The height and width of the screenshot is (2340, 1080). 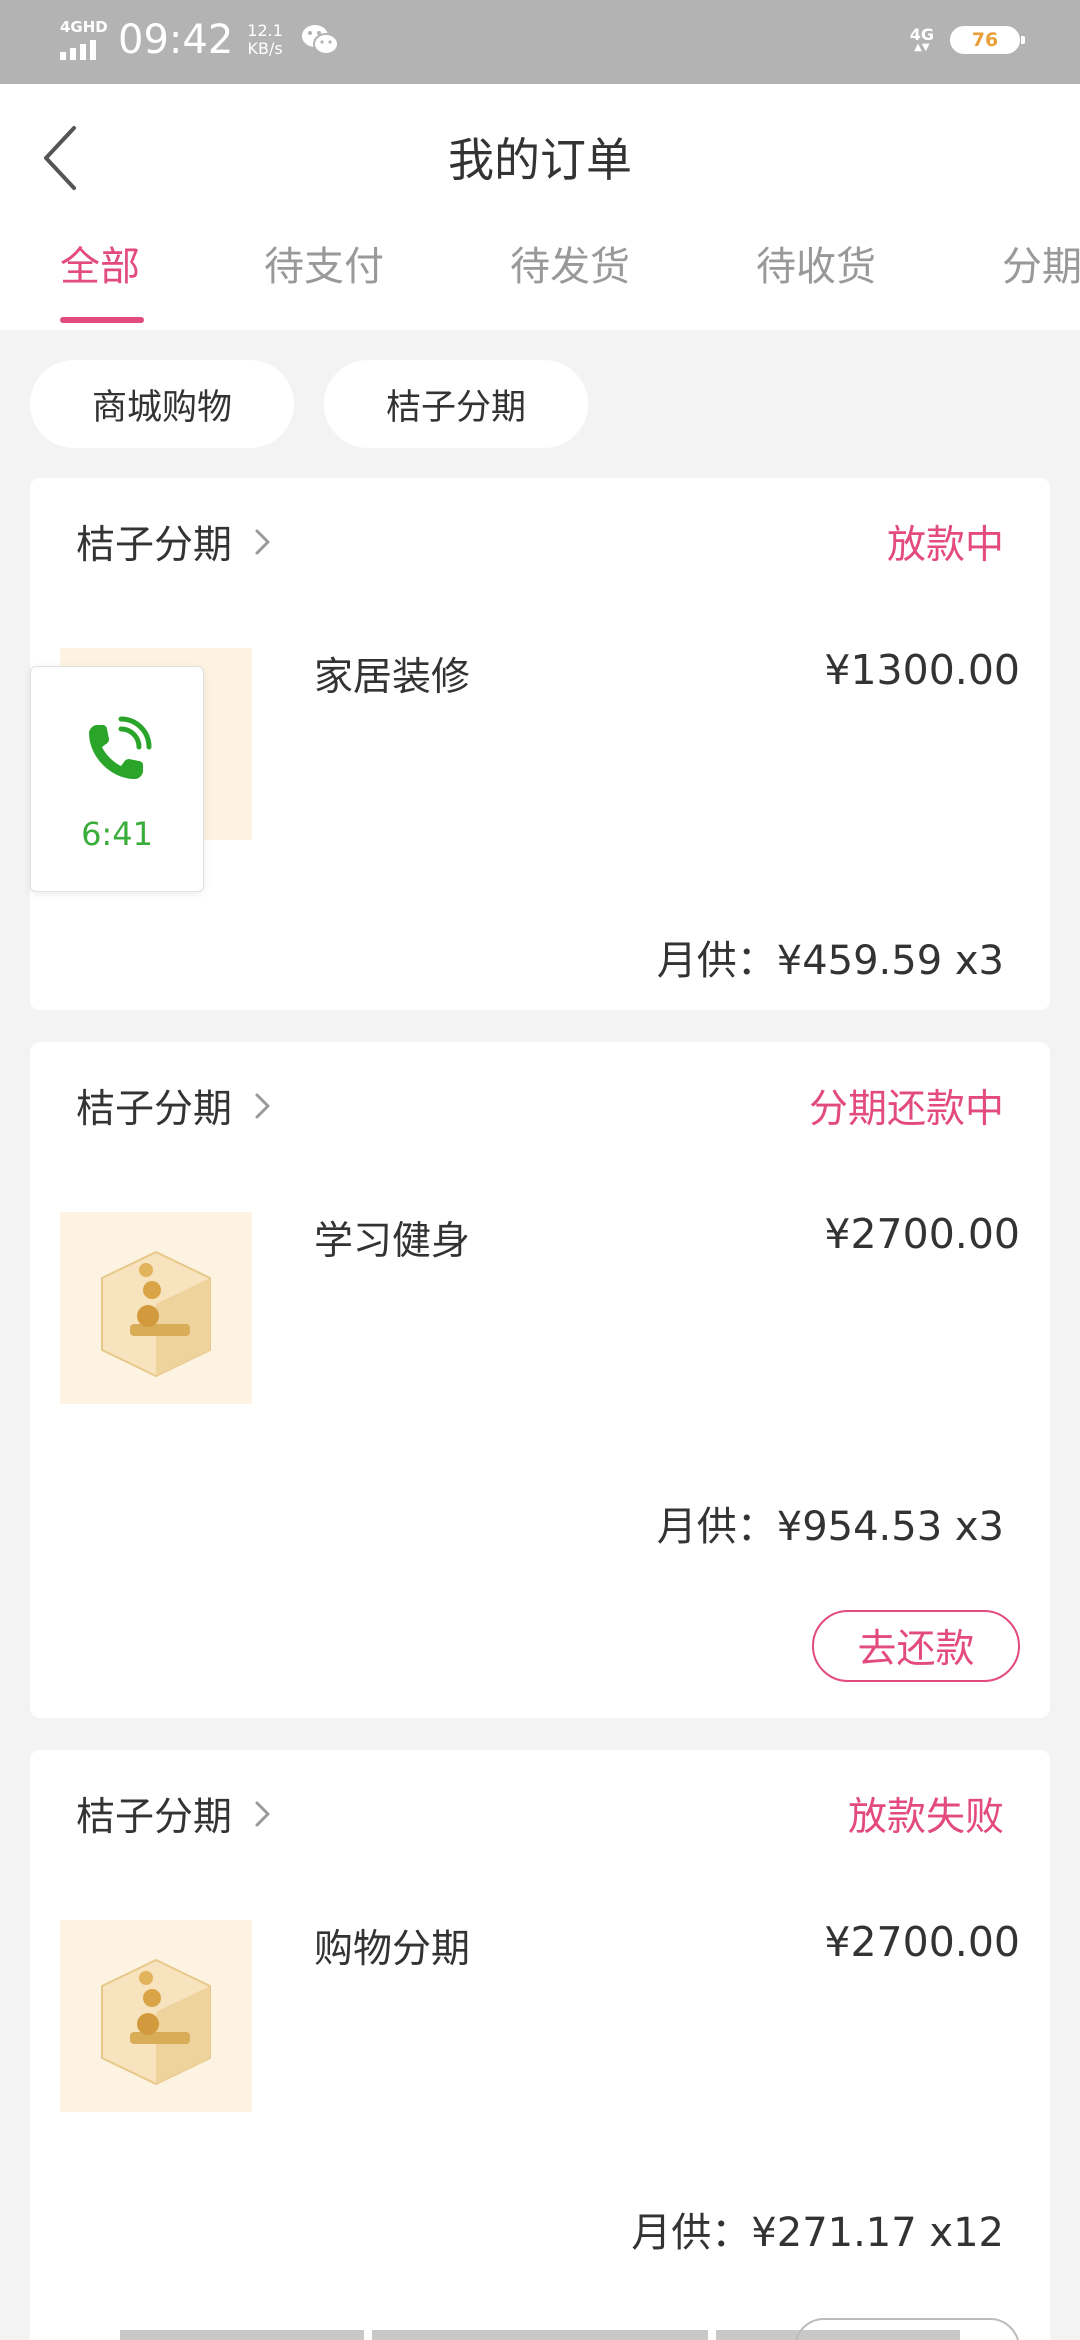 What do you see at coordinates (84, 27) in the screenshot?
I see `network-type: 4GHD` at bounding box center [84, 27].